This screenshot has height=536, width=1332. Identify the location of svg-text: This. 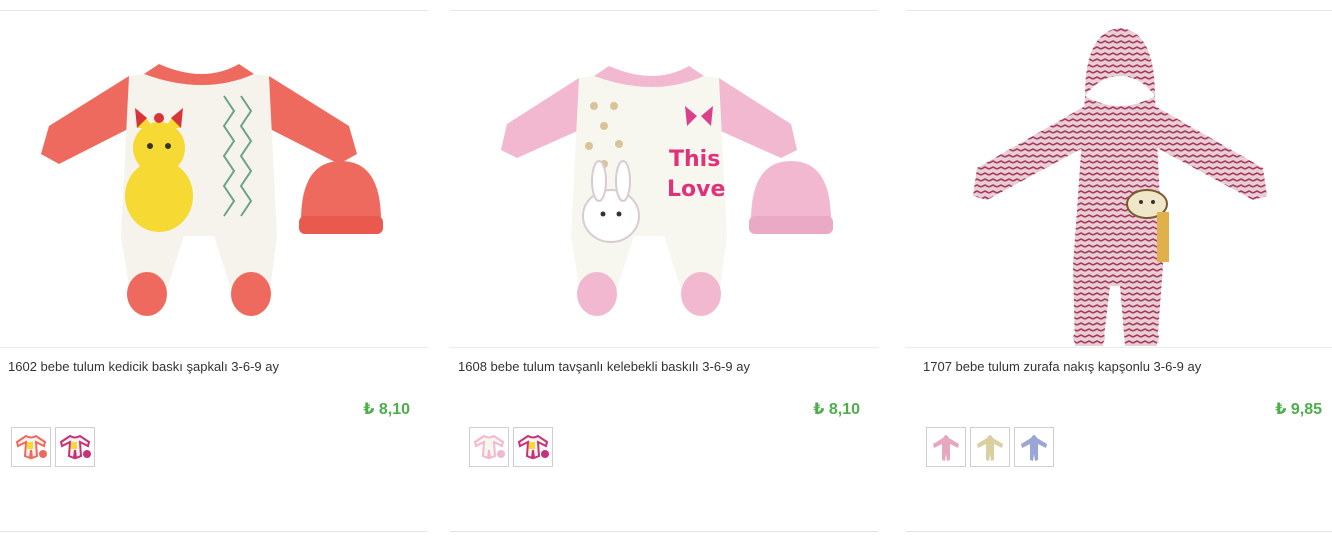
(694, 159).